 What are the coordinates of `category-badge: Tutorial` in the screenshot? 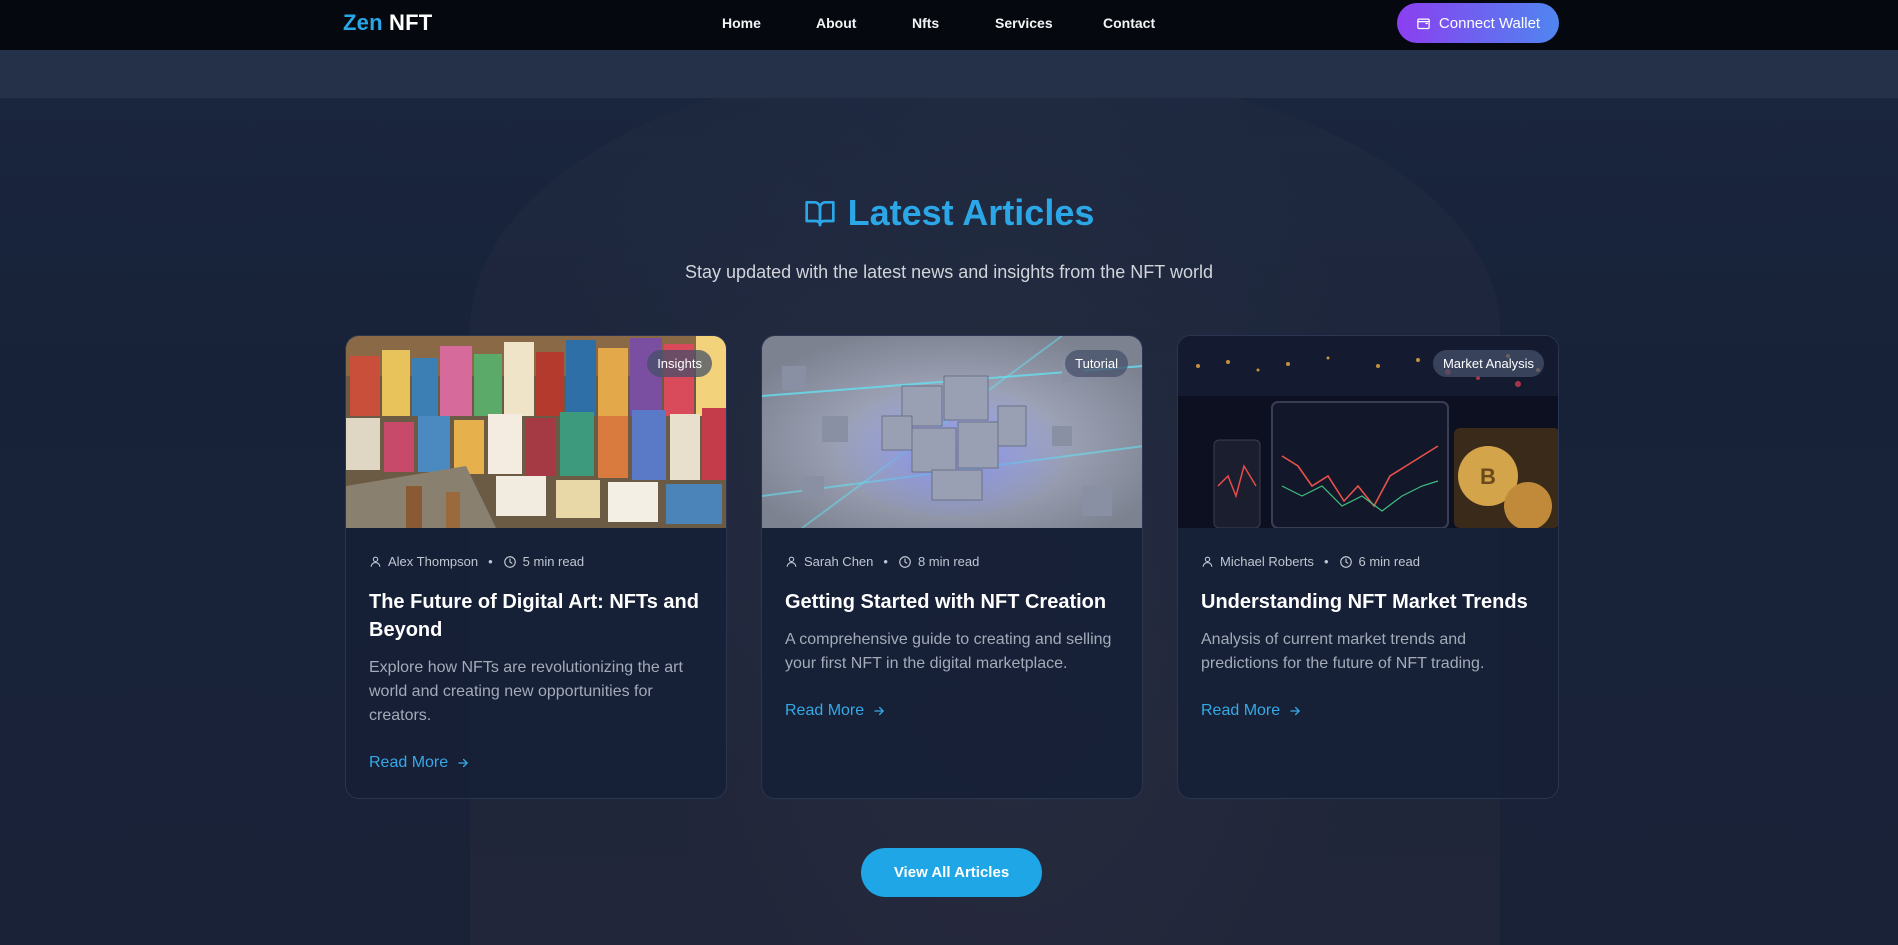 It's located at (1096, 363).